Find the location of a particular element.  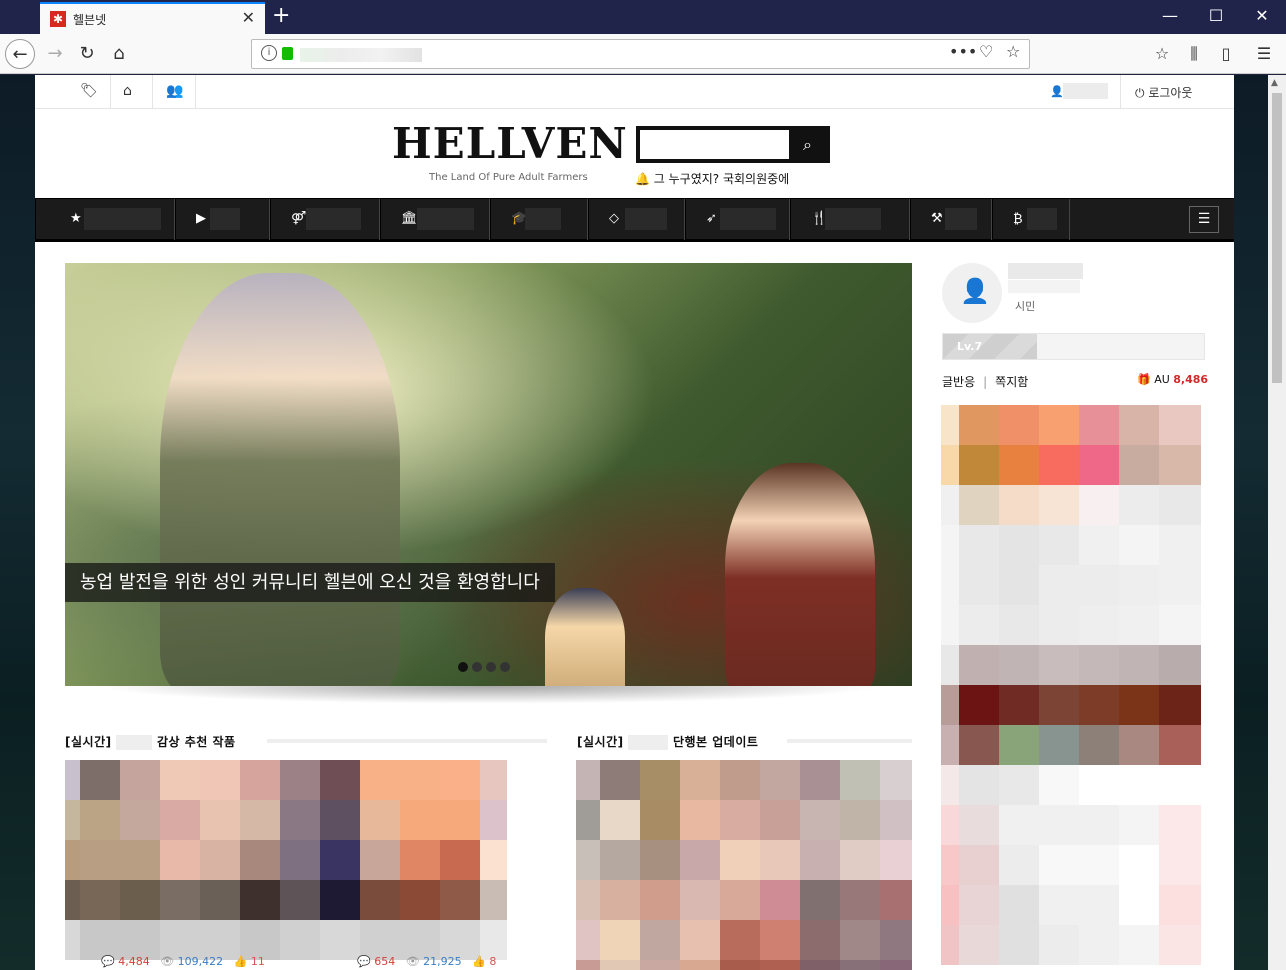

hamburger-menu-icon: ☰ is located at coordinates (1264, 54).